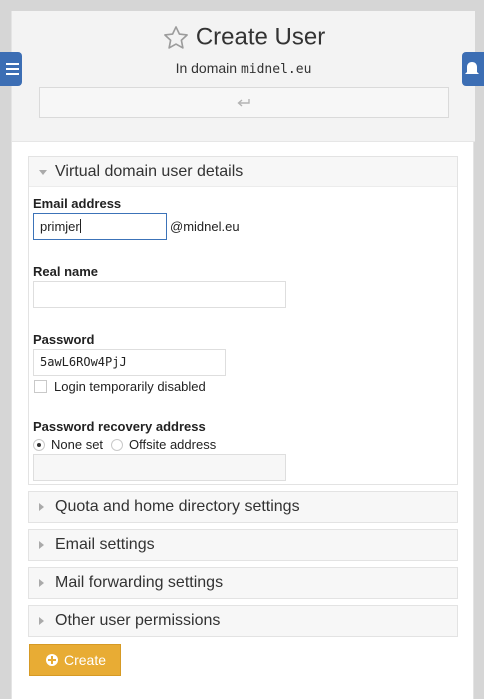 This screenshot has height=699, width=484. What do you see at coordinates (77, 444) in the screenshot?
I see `none-set-label: None set` at bounding box center [77, 444].